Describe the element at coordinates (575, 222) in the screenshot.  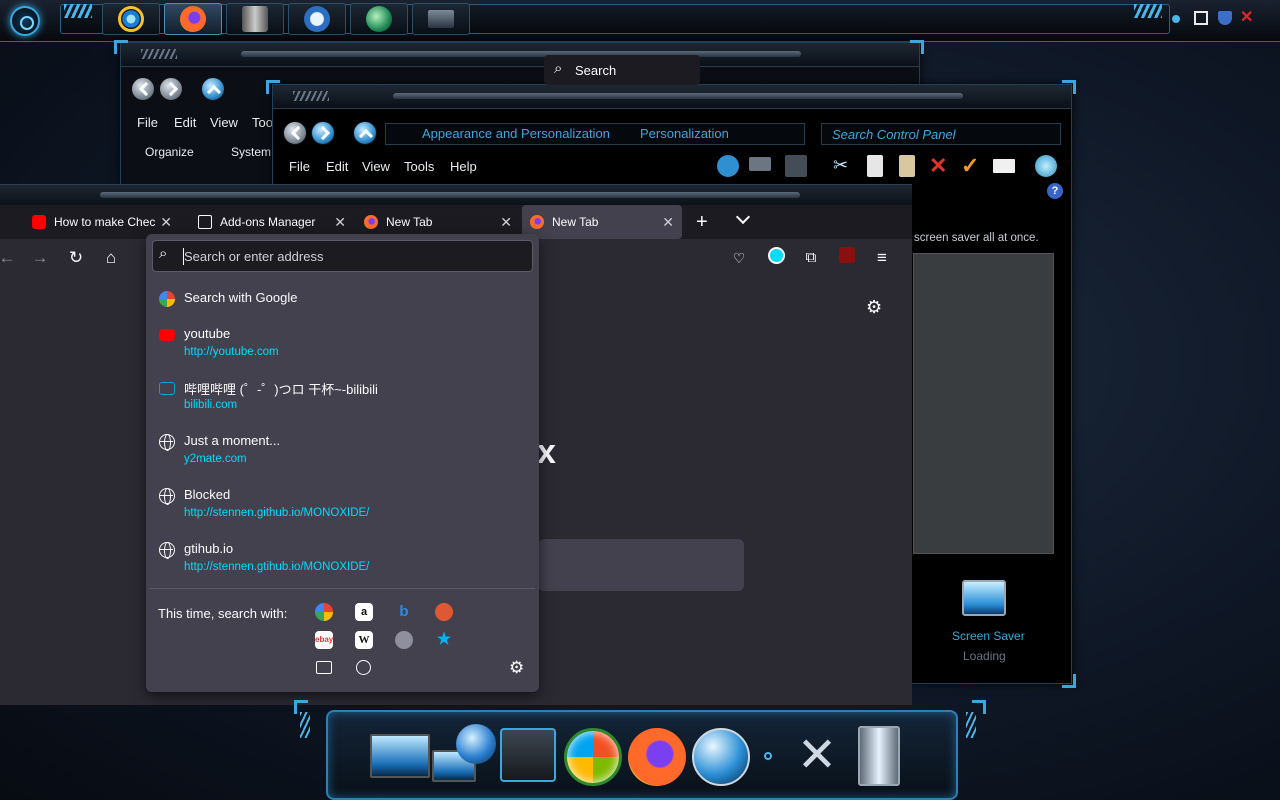
I see `tab-title: New Tab` at that location.